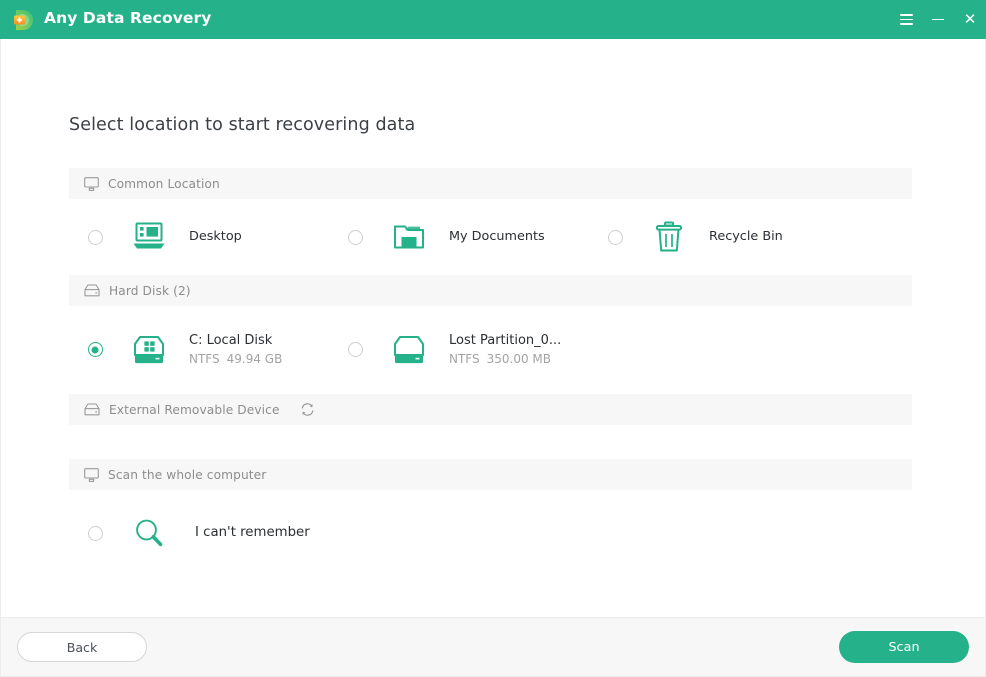 This screenshot has height=677, width=986. Describe the element at coordinates (490, 533) in the screenshot. I see `items-row-scan-whole-computer: I can't remember` at that location.